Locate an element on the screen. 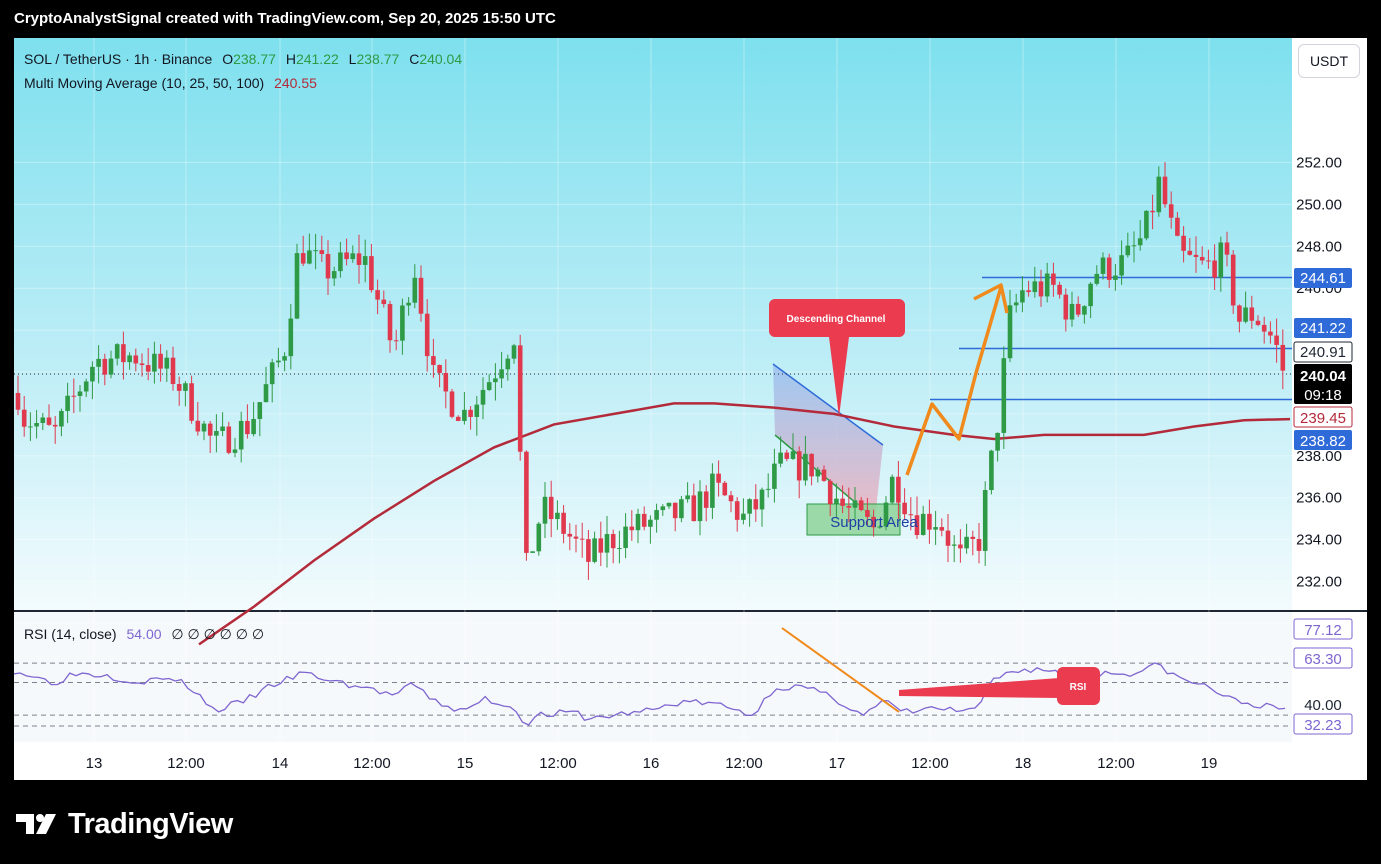  ma-legend-value: 240.55 is located at coordinates (295, 83).